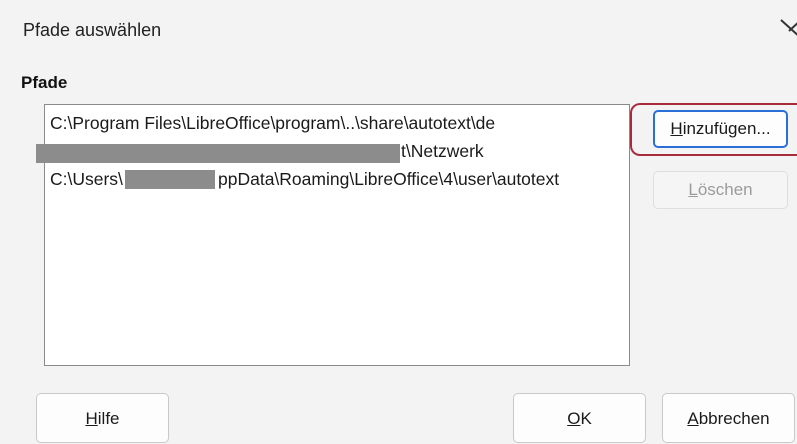  Describe the element at coordinates (92, 30) in the screenshot. I see `dialog-title: Pfade auswählen` at that location.